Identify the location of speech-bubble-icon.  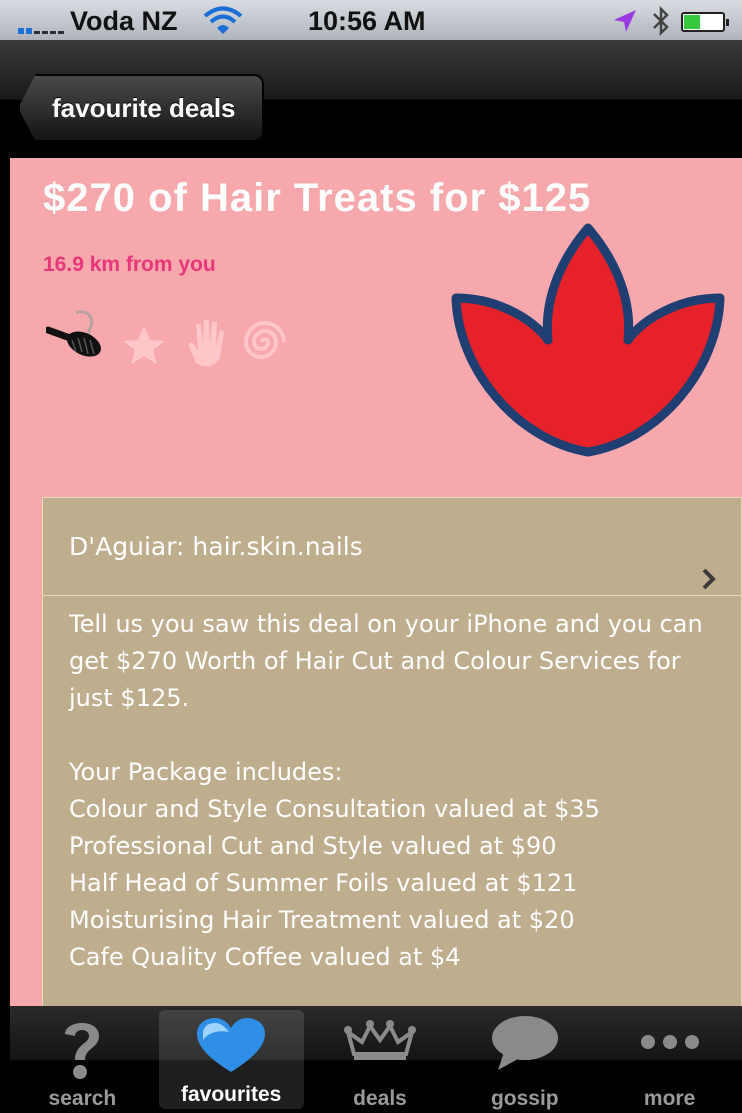
(525, 1045).